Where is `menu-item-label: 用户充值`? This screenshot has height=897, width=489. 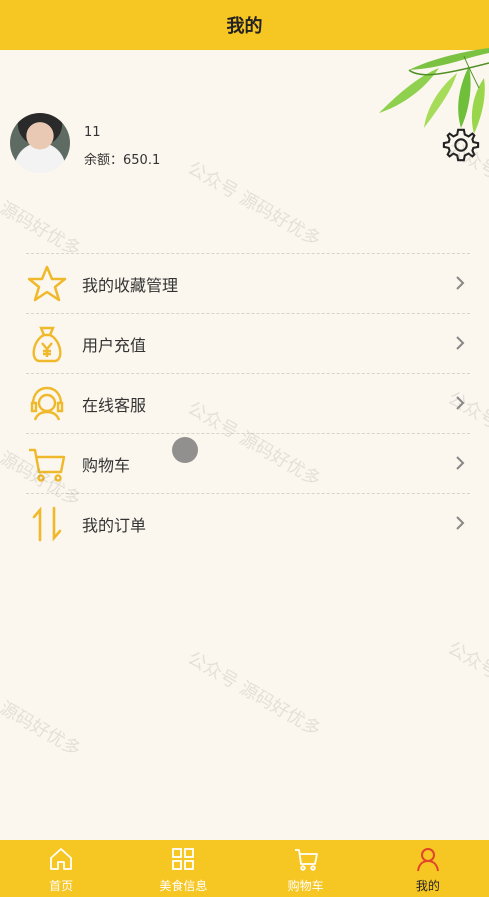
menu-item-label: 用户充值 is located at coordinates (114, 345).